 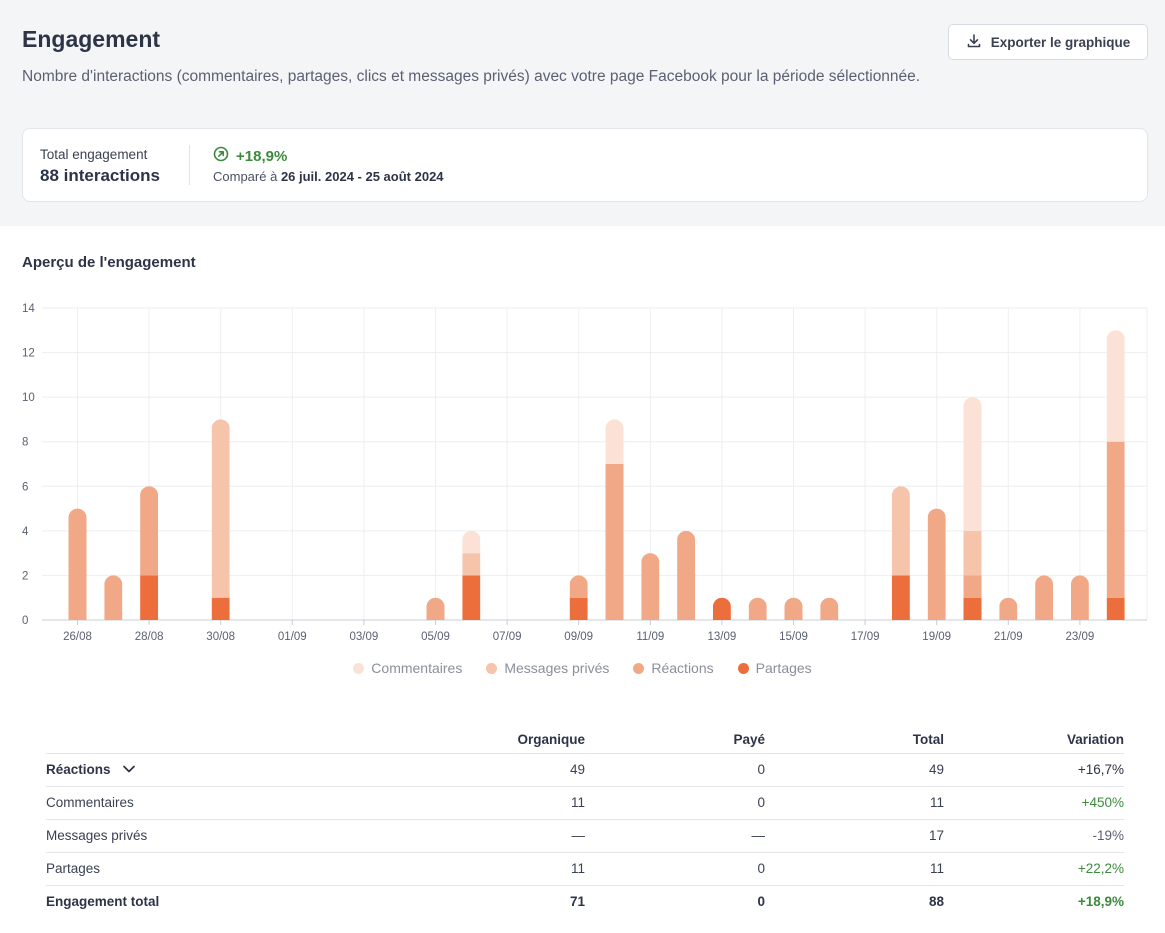 What do you see at coordinates (196, 869) in the screenshot?
I see `row-label: Partages` at bounding box center [196, 869].